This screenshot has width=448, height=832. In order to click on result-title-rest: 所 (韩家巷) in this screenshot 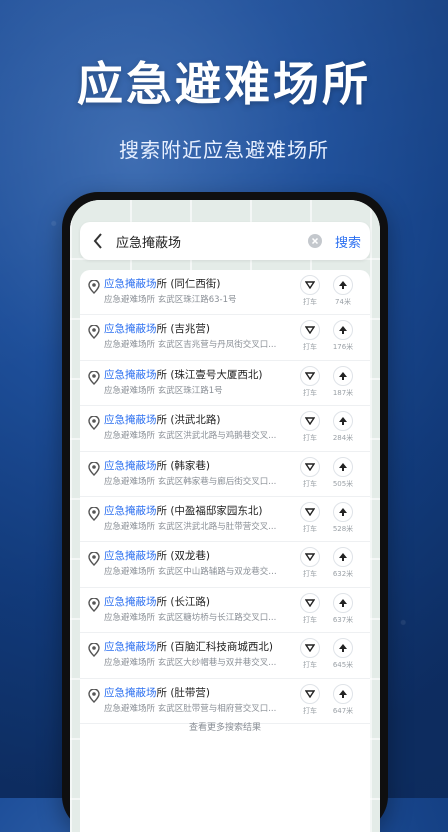, I will do `click(183, 465)`.